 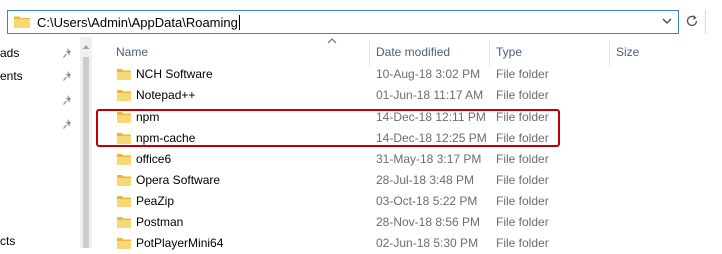 I want to click on file-row: npm-cache 14-Dec-18 12:25 PM File folder, so click(x=407, y=138).